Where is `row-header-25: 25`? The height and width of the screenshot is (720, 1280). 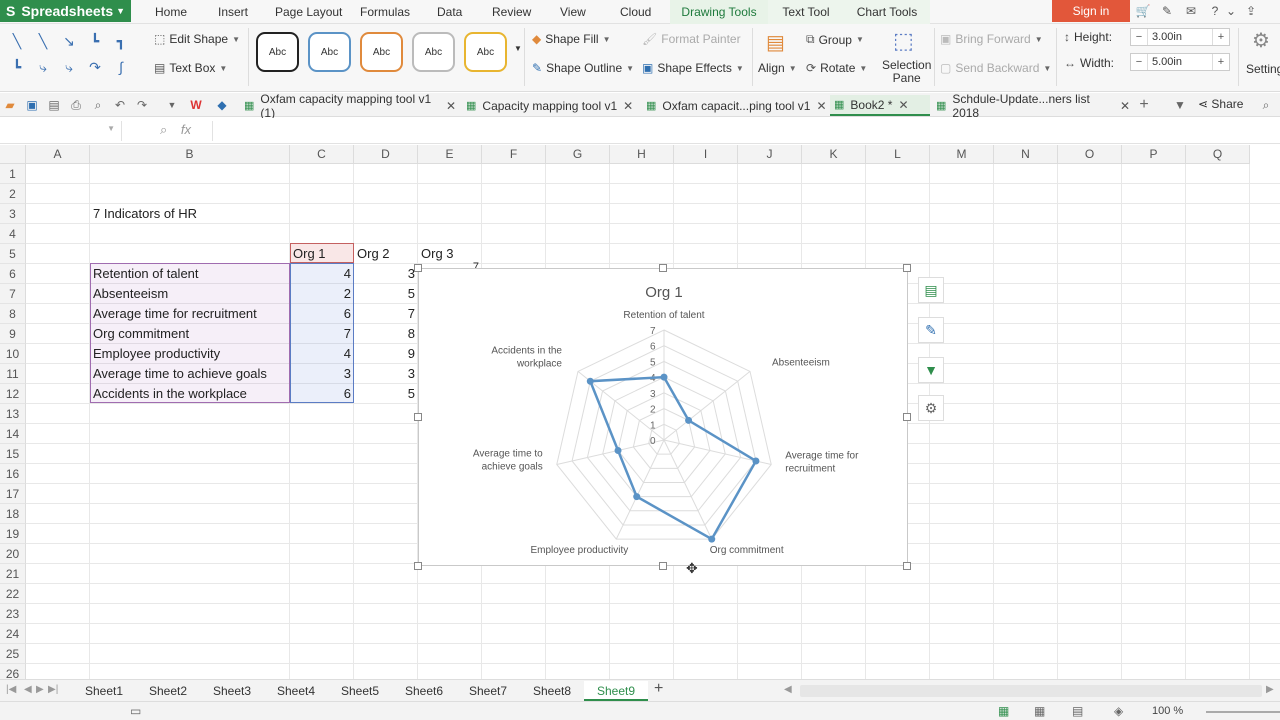
row-header-25: 25 is located at coordinates (13, 654).